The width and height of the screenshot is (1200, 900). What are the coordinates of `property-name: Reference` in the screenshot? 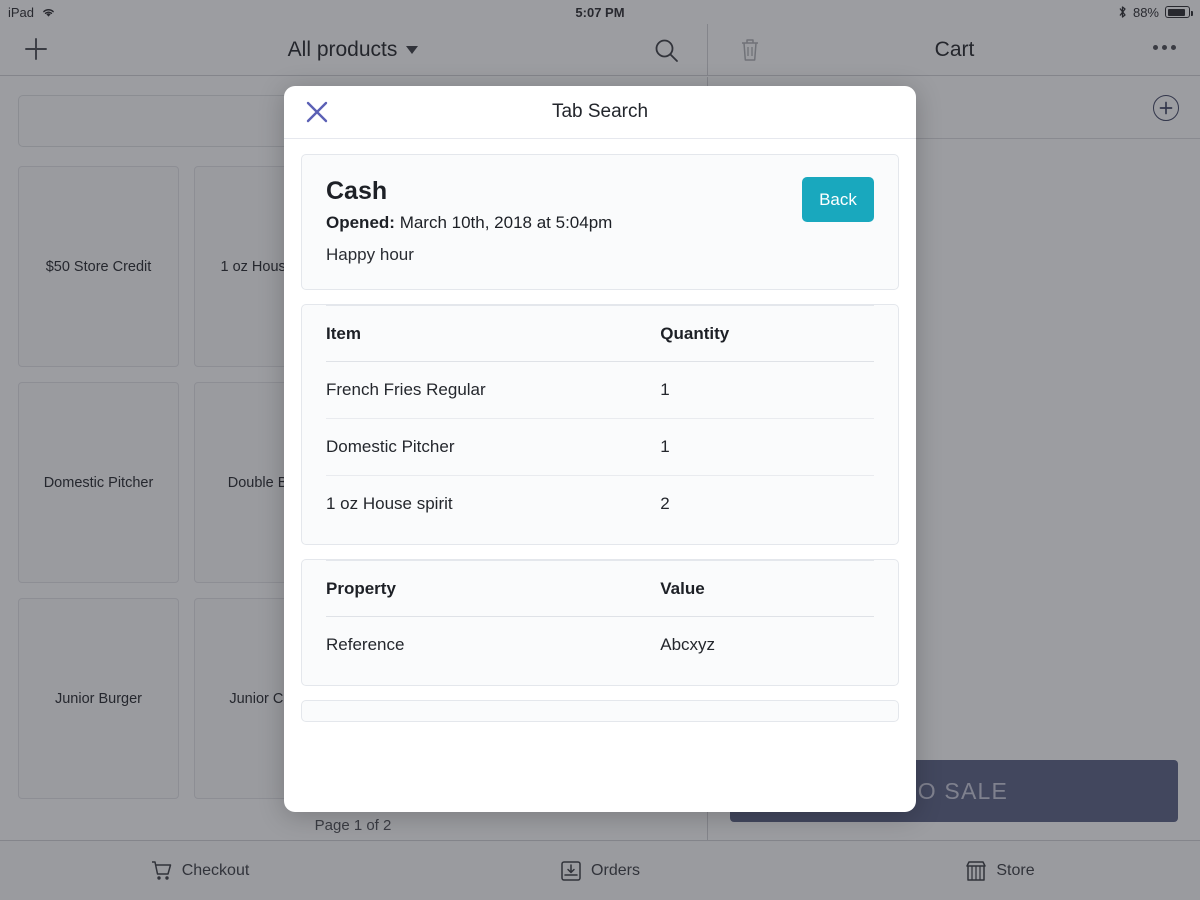 It's located at (365, 644).